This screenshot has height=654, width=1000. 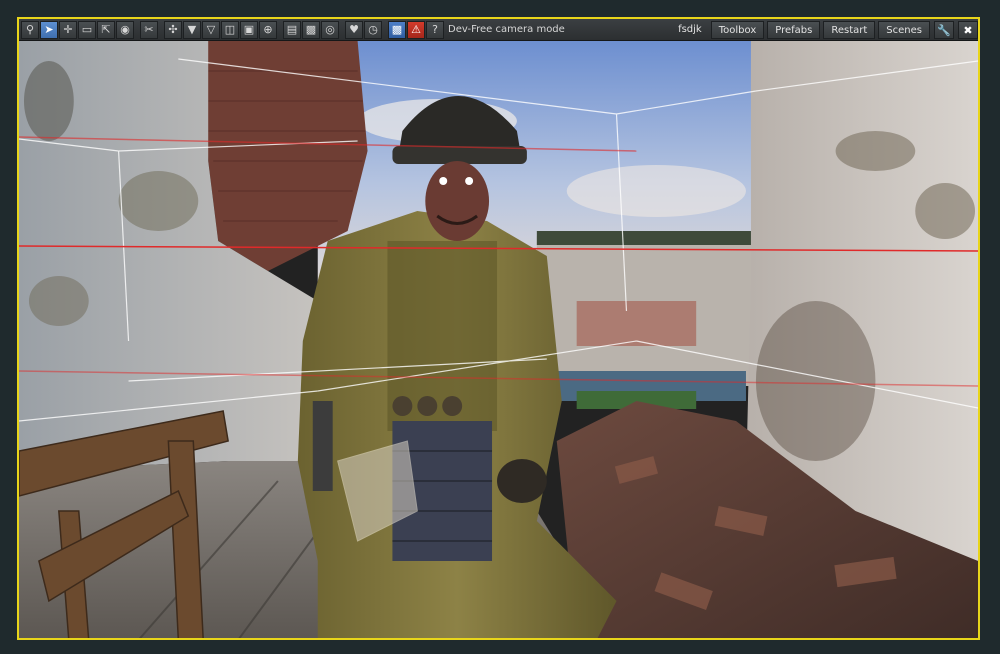 What do you see at coordinates (268, 29) in the screenshot?
I see `target-icon: ⊕` at bounding box center [268, 29].